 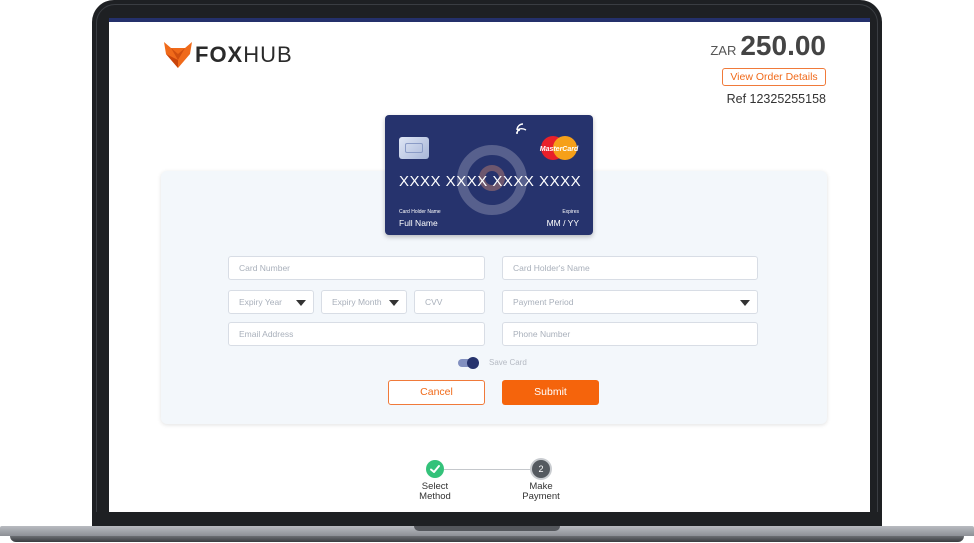 I want to click on svg-text: MasterCard, so click(x=559, y=149).